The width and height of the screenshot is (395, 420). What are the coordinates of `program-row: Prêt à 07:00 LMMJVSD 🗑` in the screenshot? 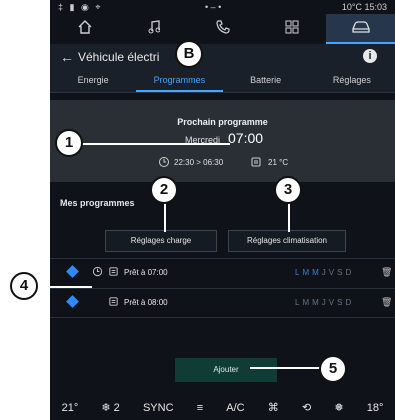 It's located at (222, 272).